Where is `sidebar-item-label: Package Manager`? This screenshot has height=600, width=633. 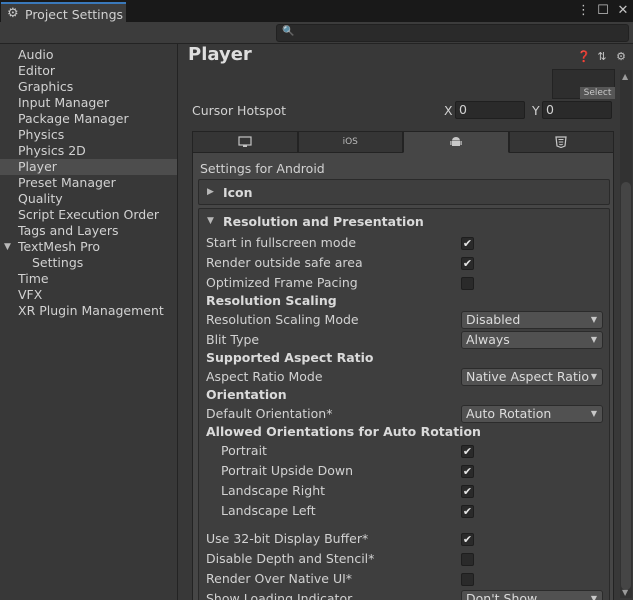 sidebar-item-label: Package Manager is located at coordinates (73, 118).